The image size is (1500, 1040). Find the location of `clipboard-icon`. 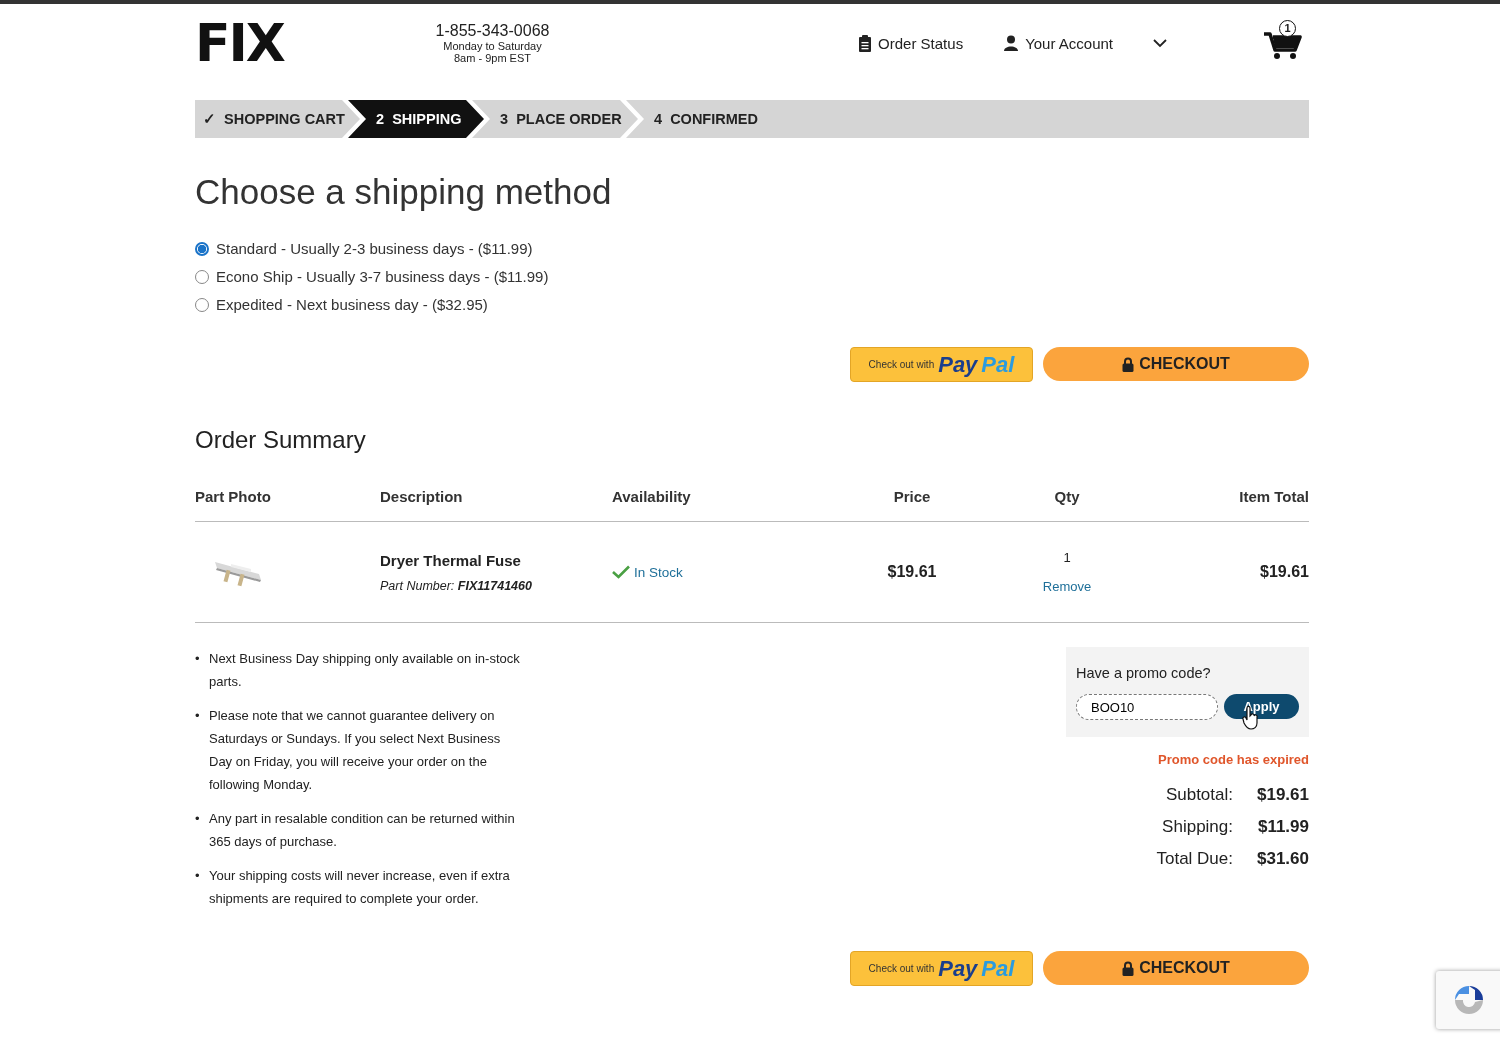

clipboard-icon is located at coordinates (865, 43).